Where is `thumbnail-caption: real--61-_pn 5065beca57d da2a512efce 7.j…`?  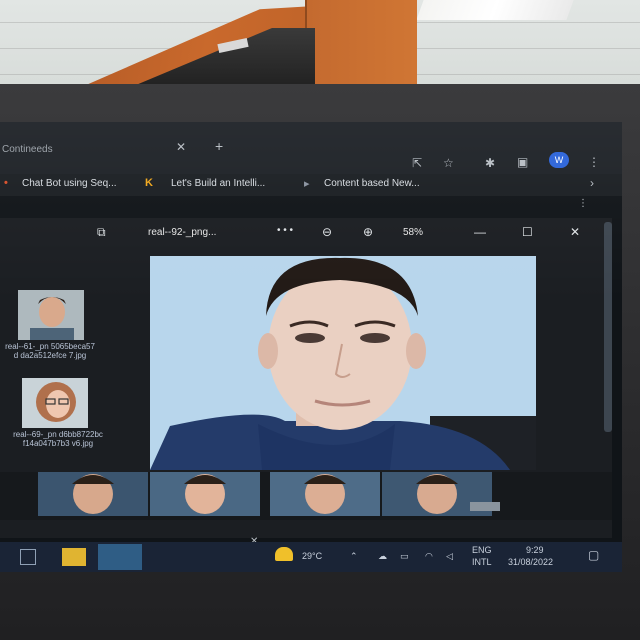
thumbnail-caption: real--61-_pn 5065beca57d da2a512efce 7.j… is located at coordinates (50, 351).